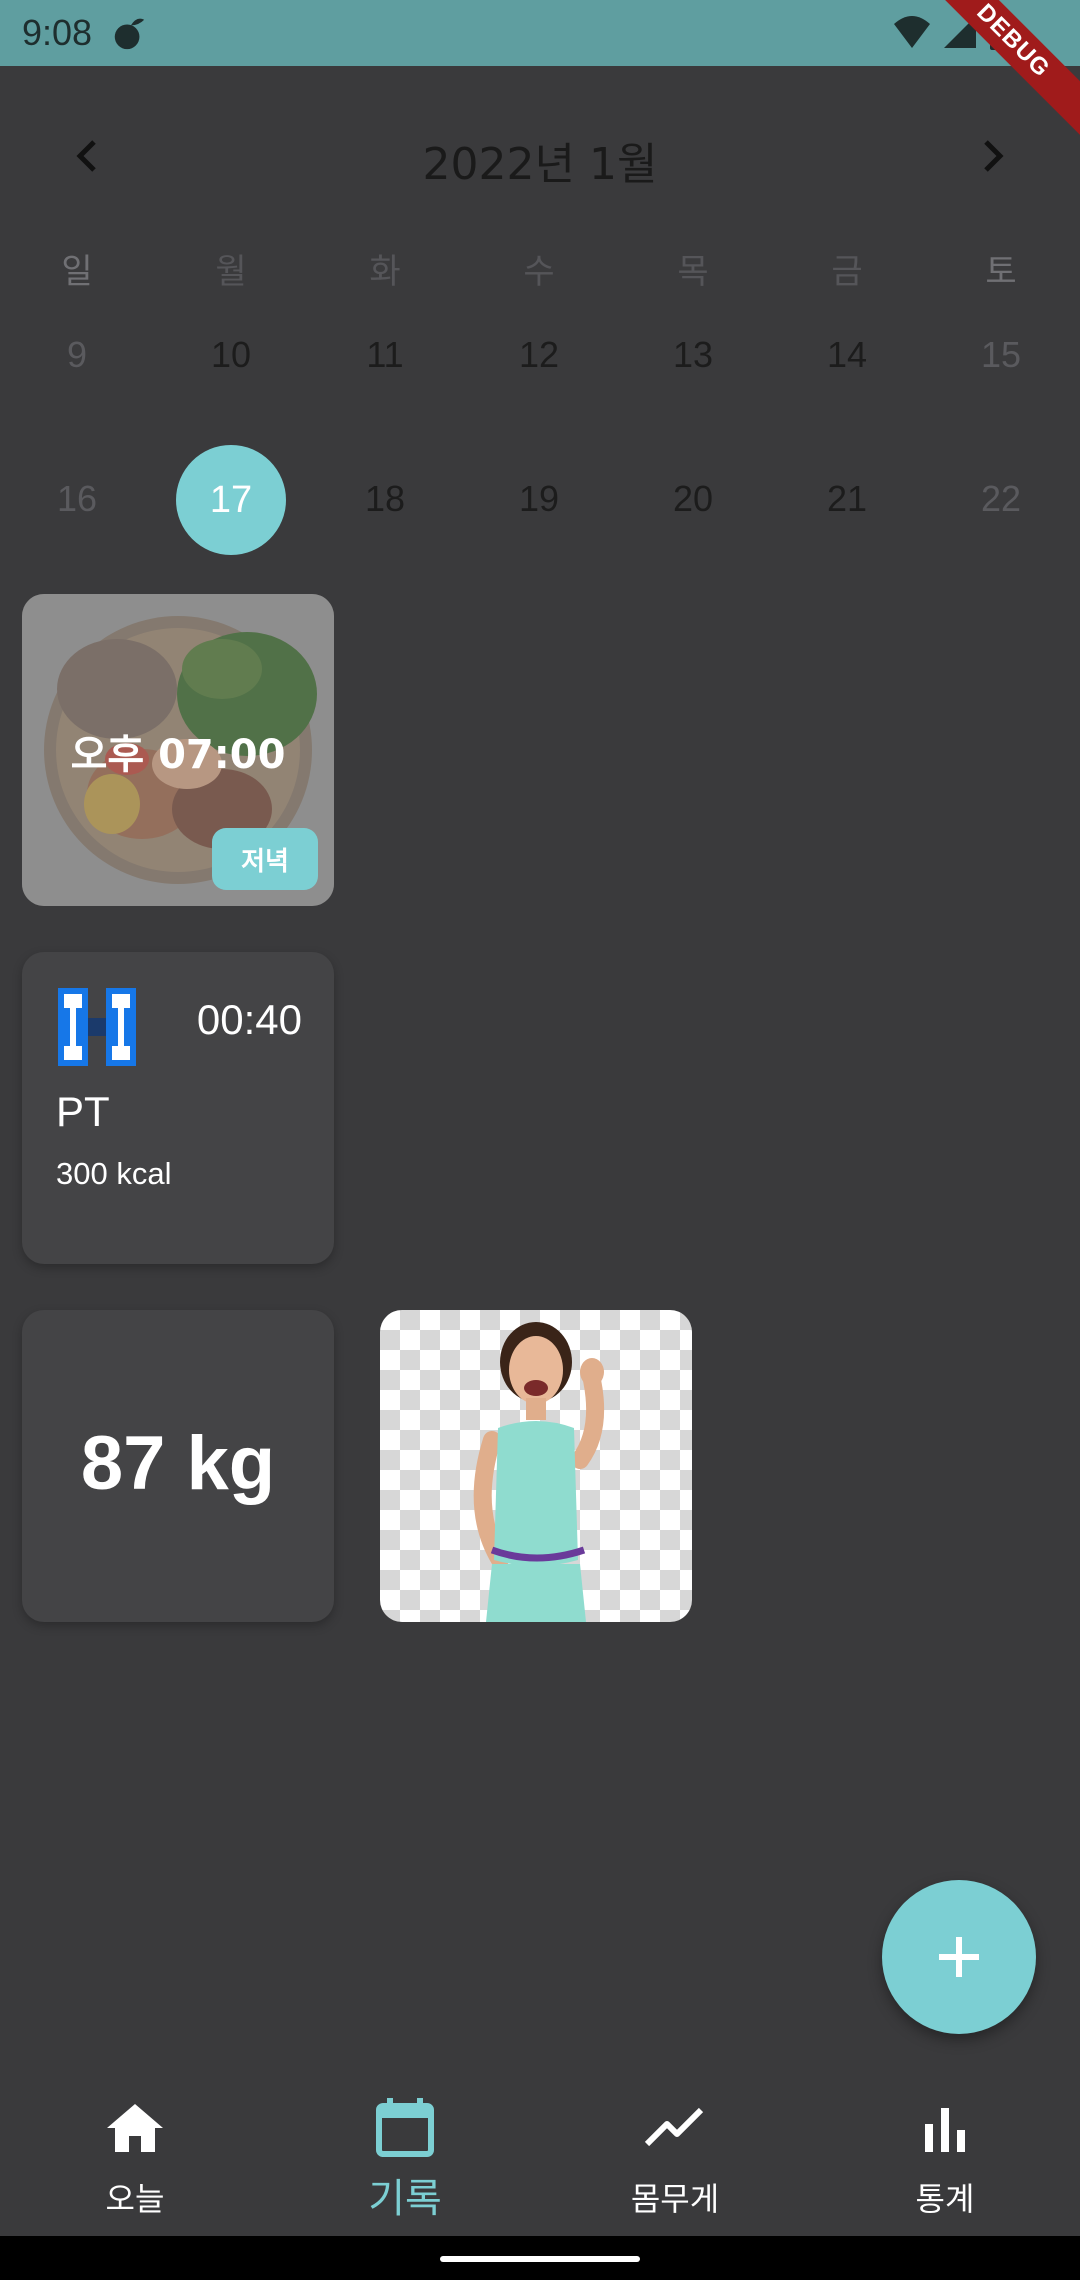 Image resolution: width=1080 pixels, height=2280 pixels. What do you see at coordinates (675, 2156) in the screenshot?
I see `nav-item-weight: 몸무게` at bounding box center [675, 2156].